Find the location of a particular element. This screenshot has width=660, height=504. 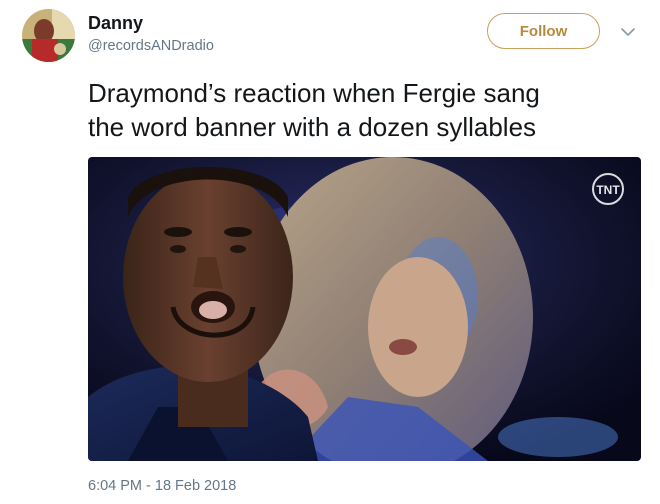

display-name: Danny is located at coordinates (115, 23).